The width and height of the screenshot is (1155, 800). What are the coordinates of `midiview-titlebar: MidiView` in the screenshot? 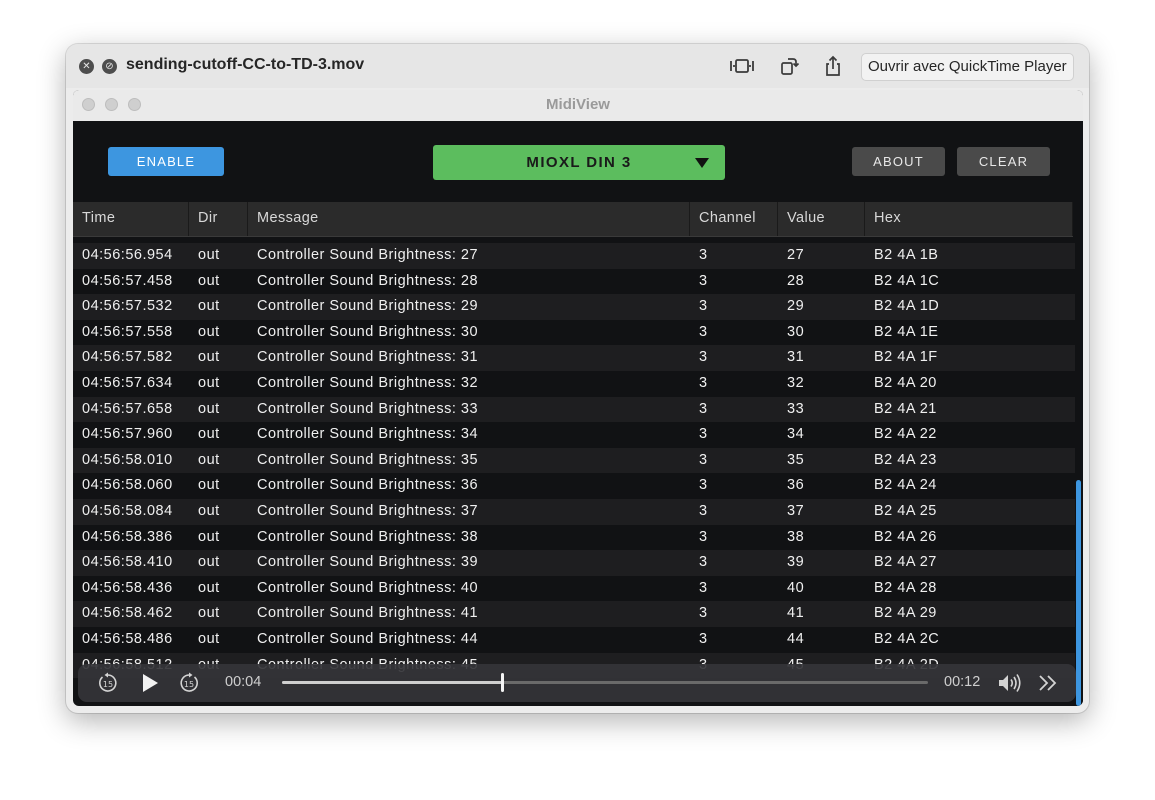 It's located at (578, 106).